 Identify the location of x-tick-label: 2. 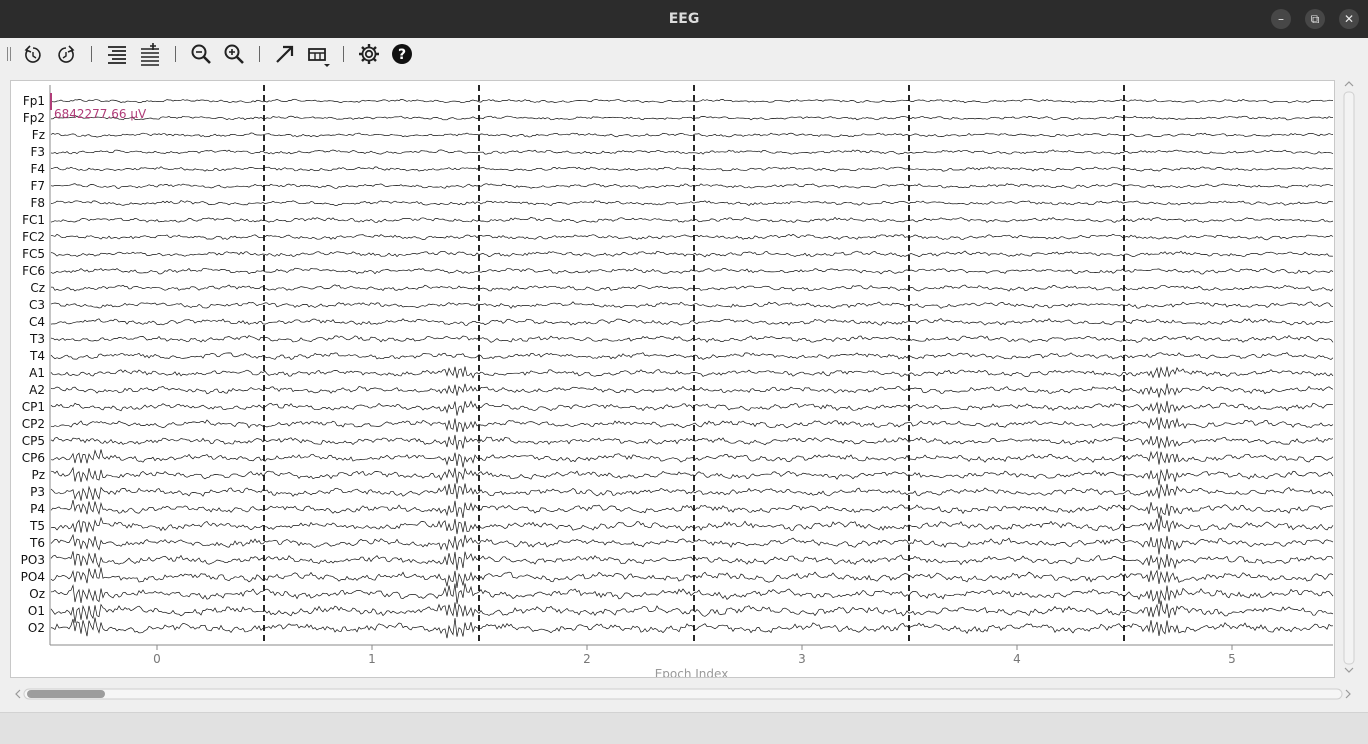
(587, 659).